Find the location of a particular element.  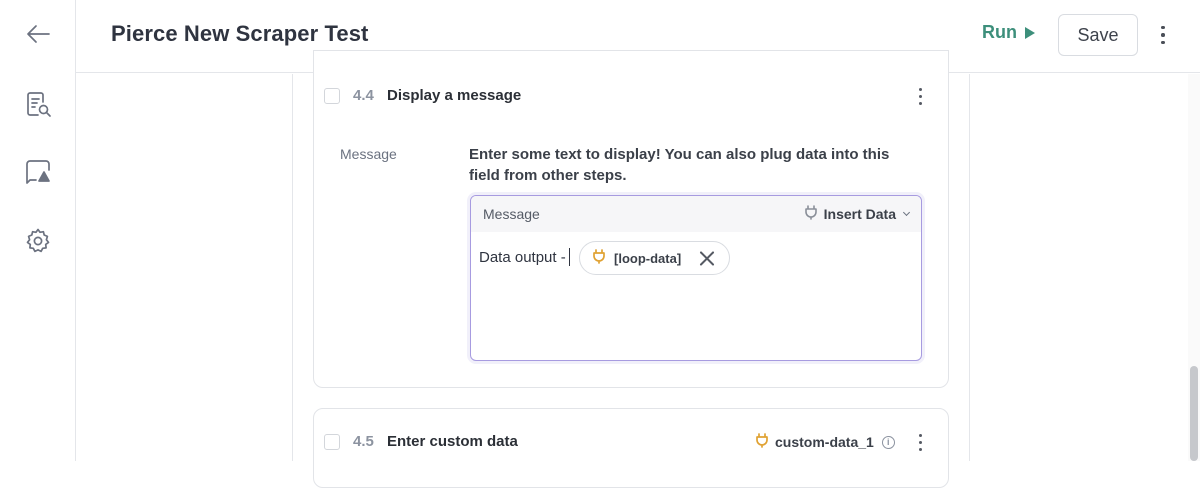

data-pill-label: [loop-data] is located at coordinates (647, 258).